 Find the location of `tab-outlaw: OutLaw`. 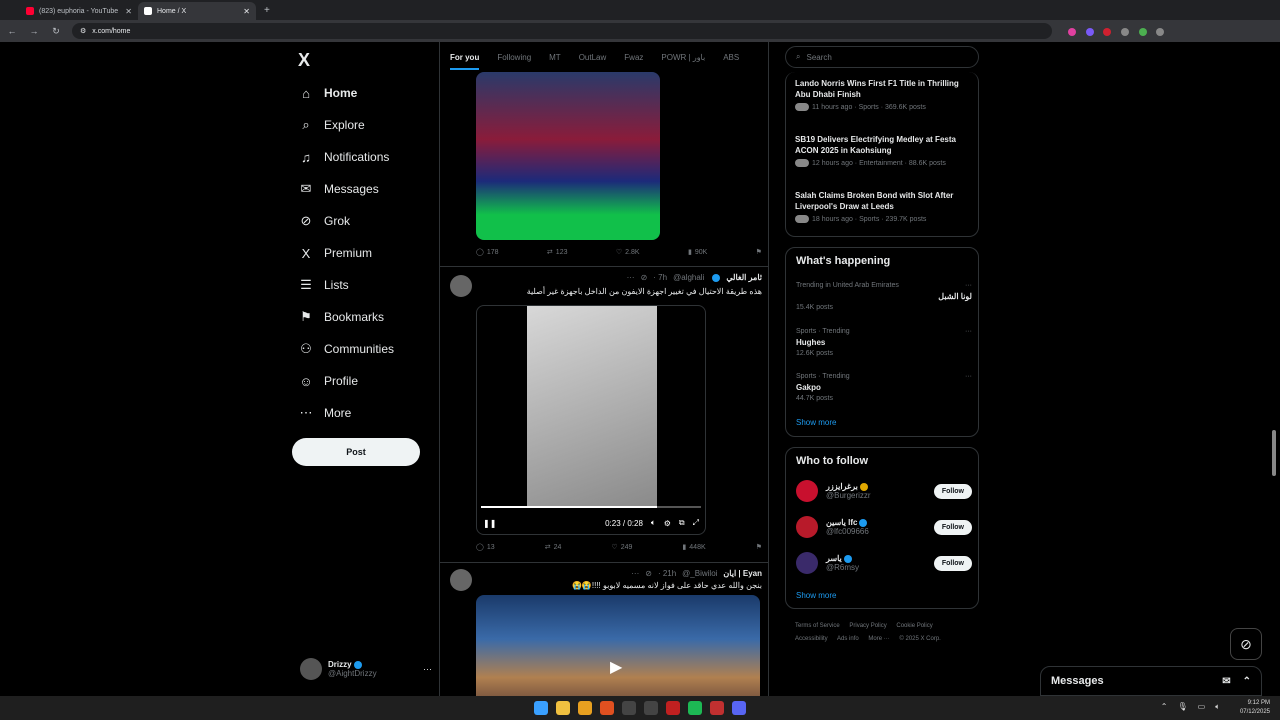

tab-outlaw: OutLaw is located at coordinates (593, 57).